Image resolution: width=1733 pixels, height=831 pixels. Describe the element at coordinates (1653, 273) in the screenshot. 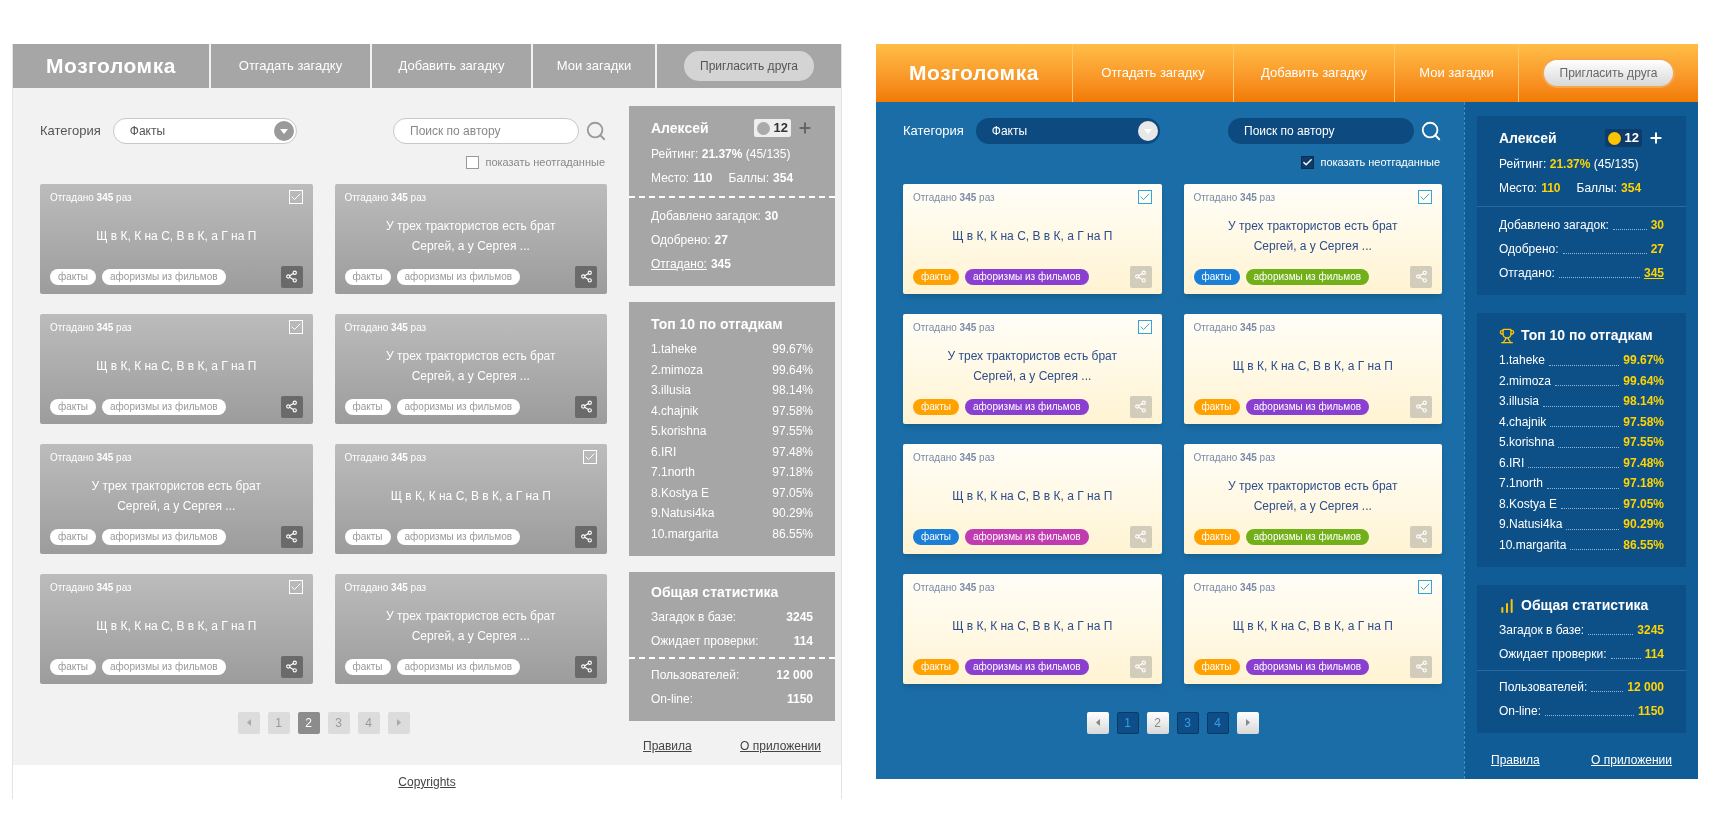

I see `stat-value: 345` at that location.